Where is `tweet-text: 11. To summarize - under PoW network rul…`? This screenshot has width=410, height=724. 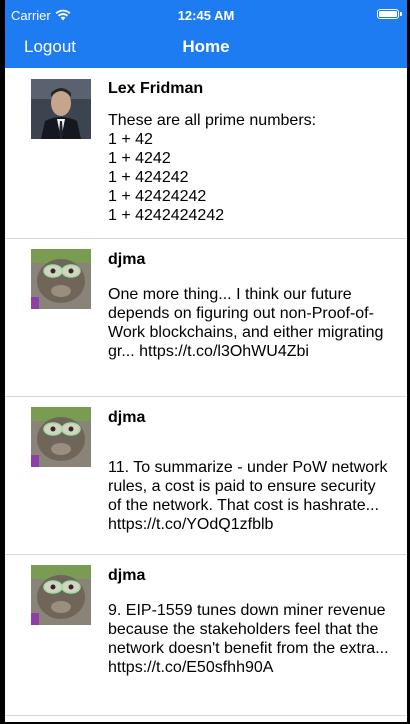 tweet-text: 11. To summarize - under PoW network rul… is located at coordinates (248, 496).